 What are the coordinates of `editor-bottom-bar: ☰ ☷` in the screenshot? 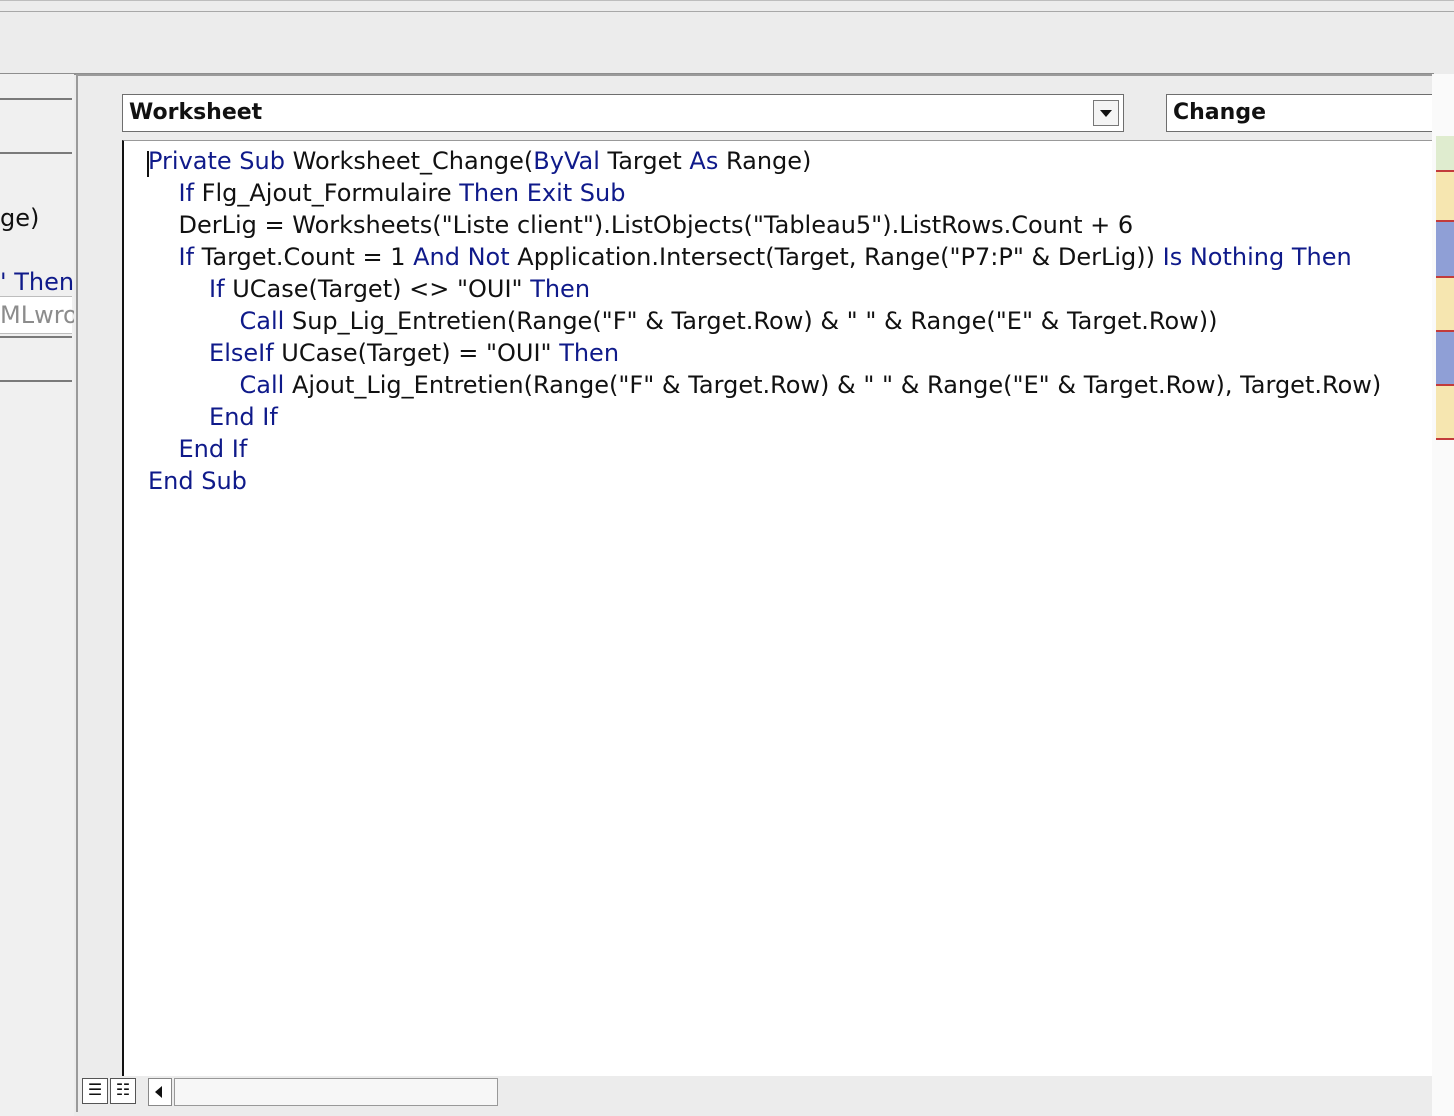 It's located at (756, 1093).